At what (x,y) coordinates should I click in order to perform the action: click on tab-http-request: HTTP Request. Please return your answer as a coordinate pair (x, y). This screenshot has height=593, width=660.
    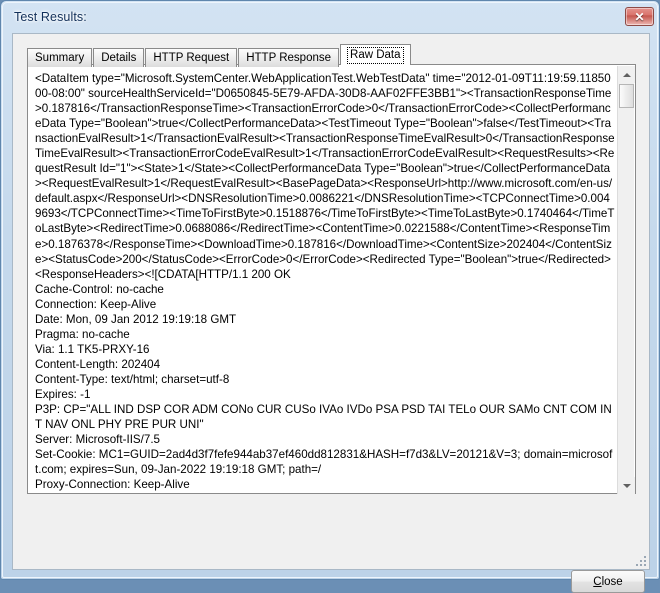
    Looking at the image, I should click on (191, 57).